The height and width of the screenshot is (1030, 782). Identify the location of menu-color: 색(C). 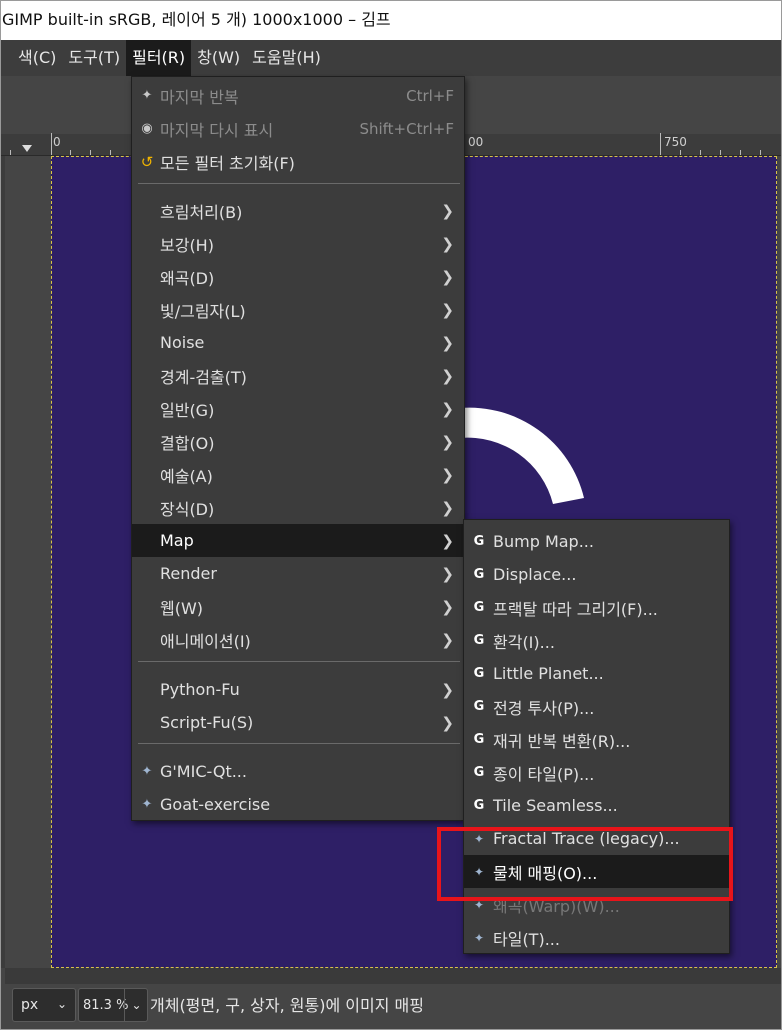
(37, 58).